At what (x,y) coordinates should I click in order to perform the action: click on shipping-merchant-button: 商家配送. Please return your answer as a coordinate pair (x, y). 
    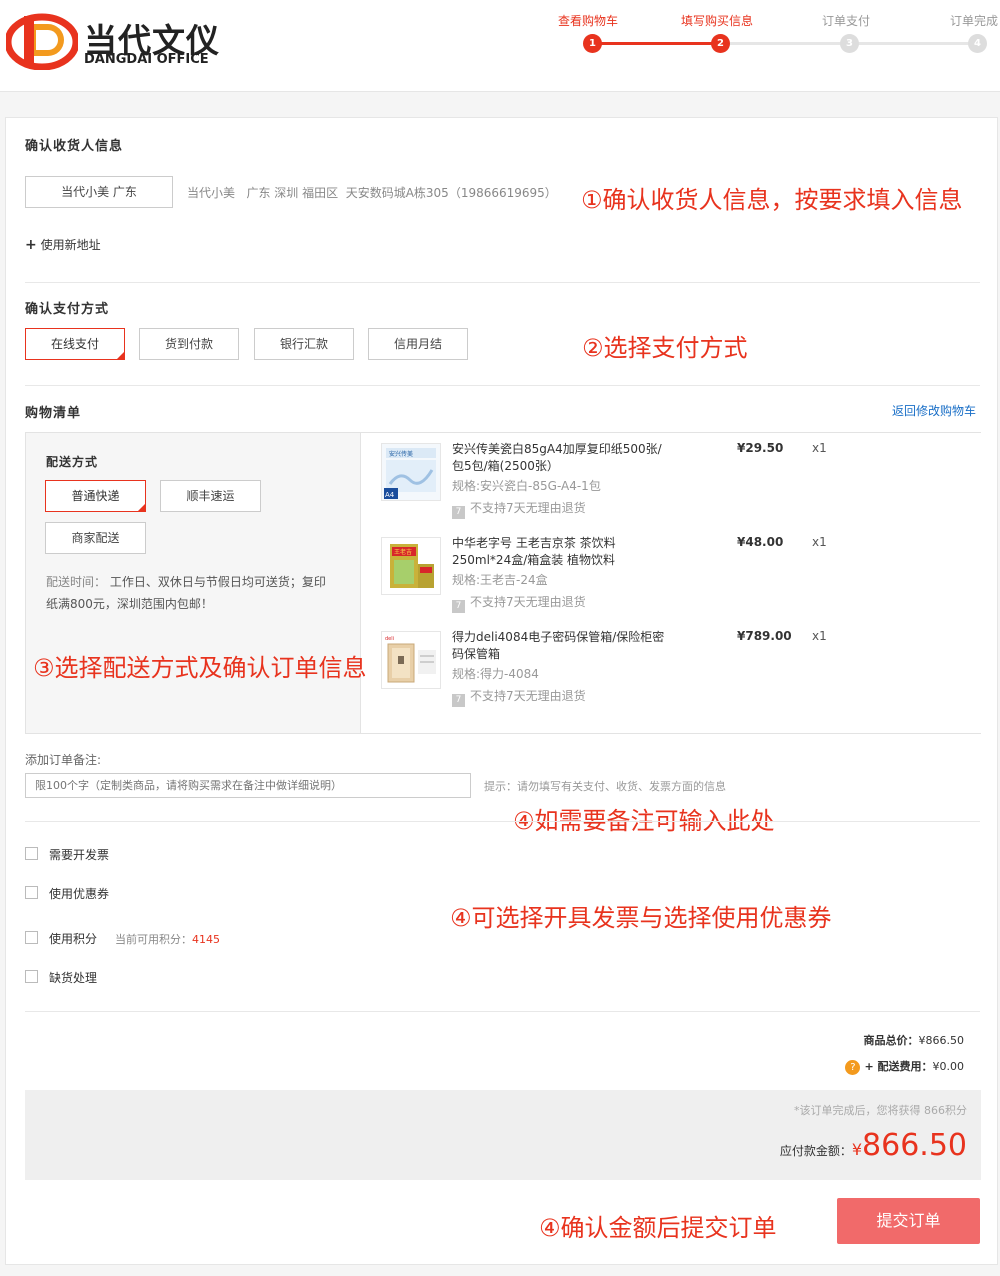
    Looking at the image, I should click on (95, 538).